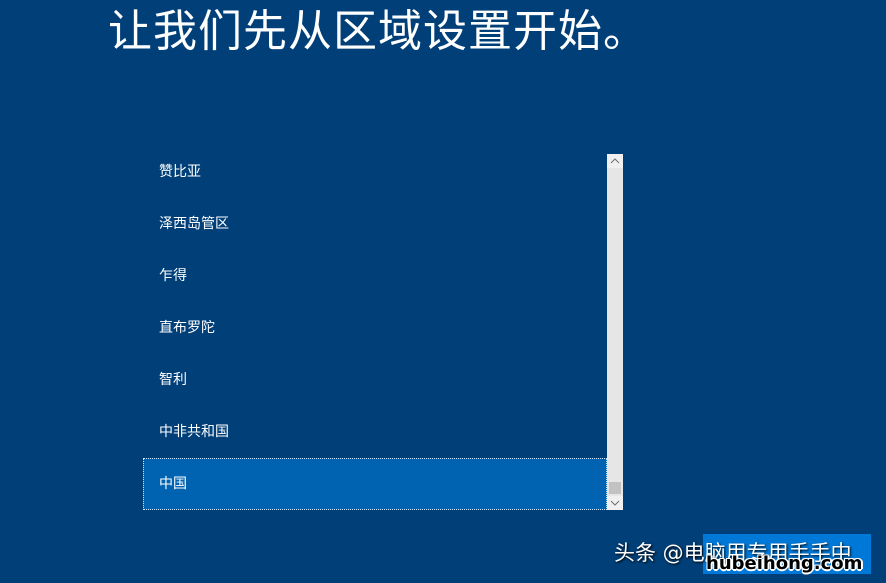 The height and width of the screenshot is (583, 886). I want to click on chevron-down-icon, so click(615, 503).